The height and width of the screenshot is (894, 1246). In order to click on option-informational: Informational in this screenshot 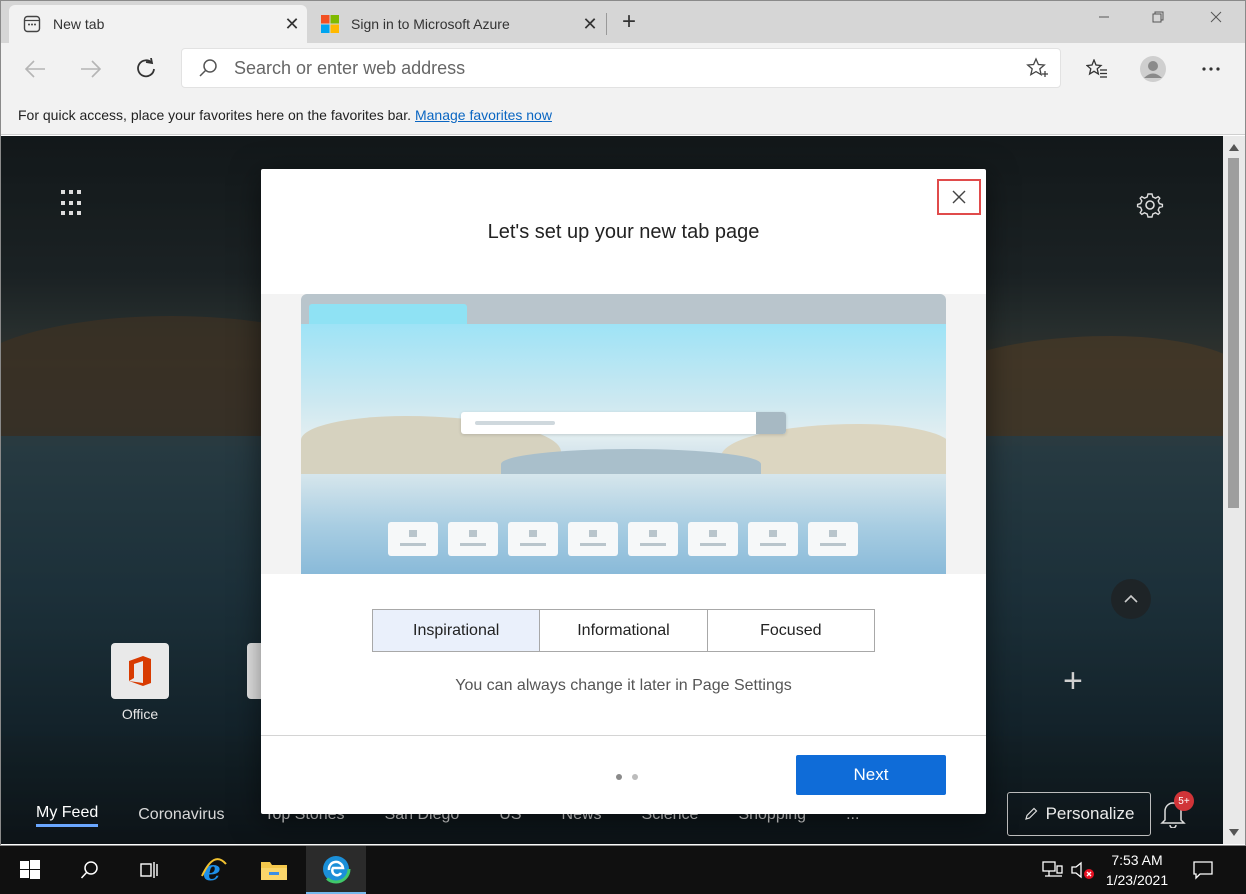, I will do `click(623, 630)`.